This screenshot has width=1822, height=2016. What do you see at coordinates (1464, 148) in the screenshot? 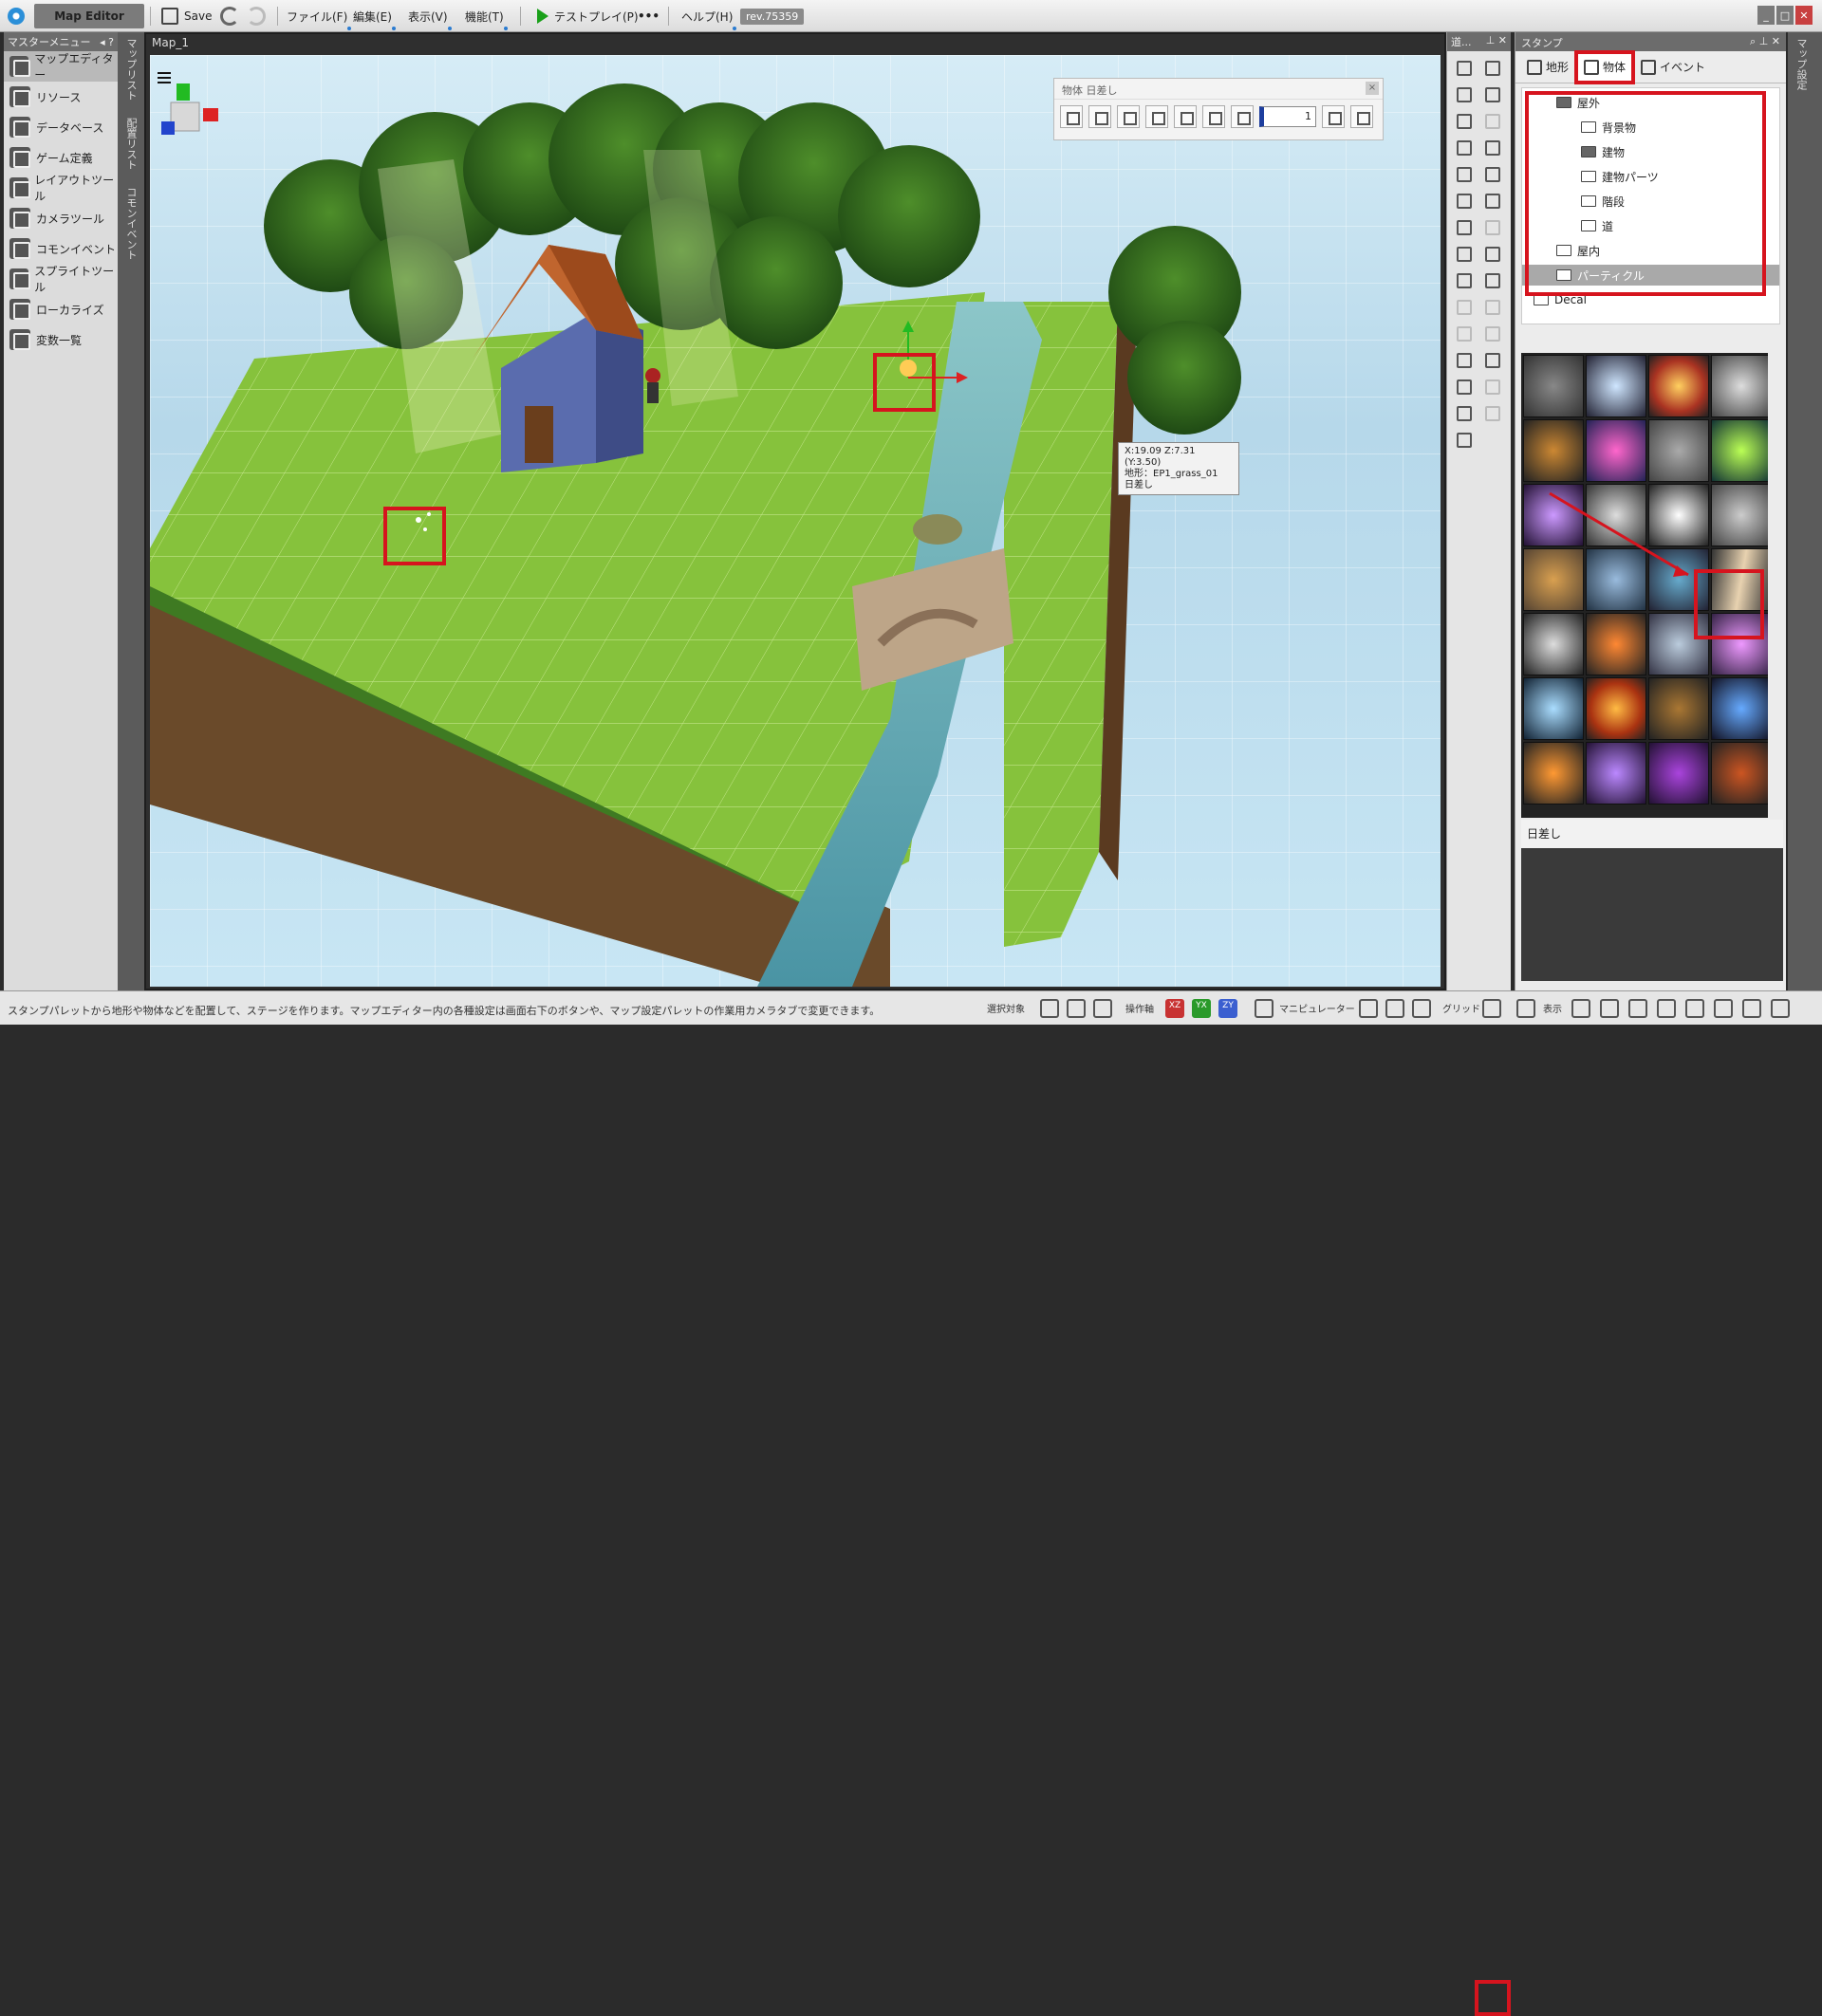
I see `pen-tool` at bounding box center [1464, 148].